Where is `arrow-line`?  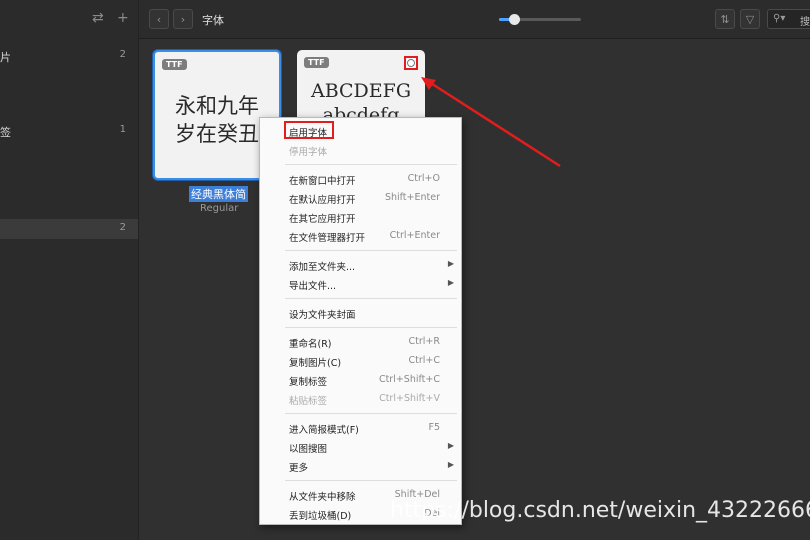
arrow-line is located at coordinates (493, 123).